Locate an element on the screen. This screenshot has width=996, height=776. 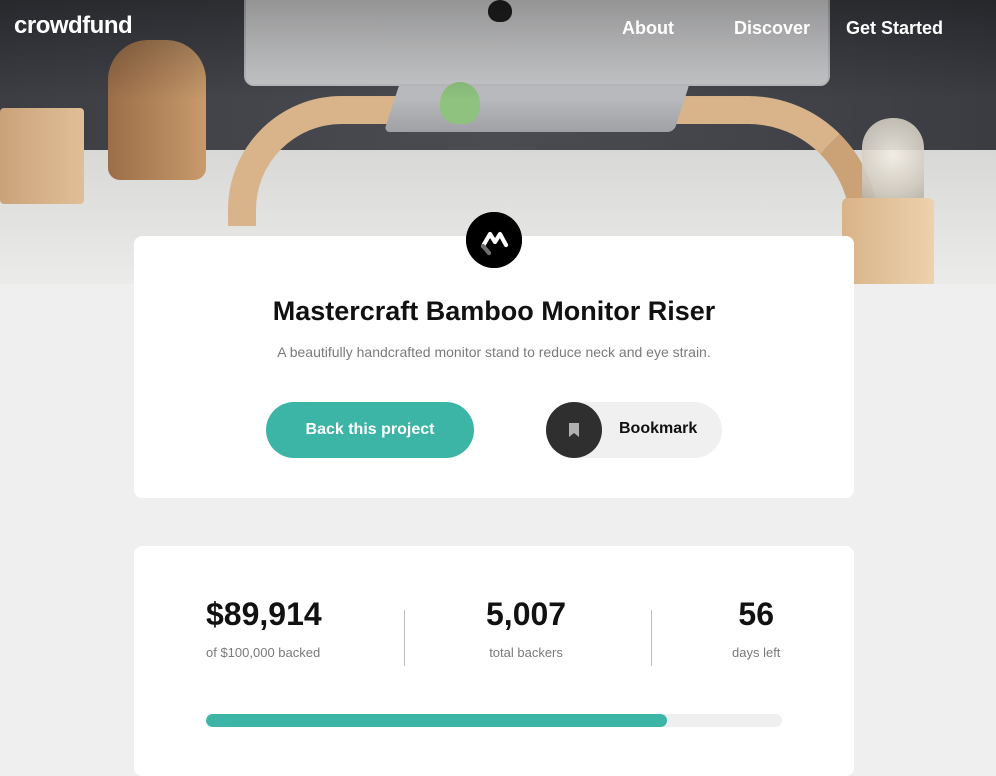
backed-label: of $100,000 backed is located at coordinates (263, 652).